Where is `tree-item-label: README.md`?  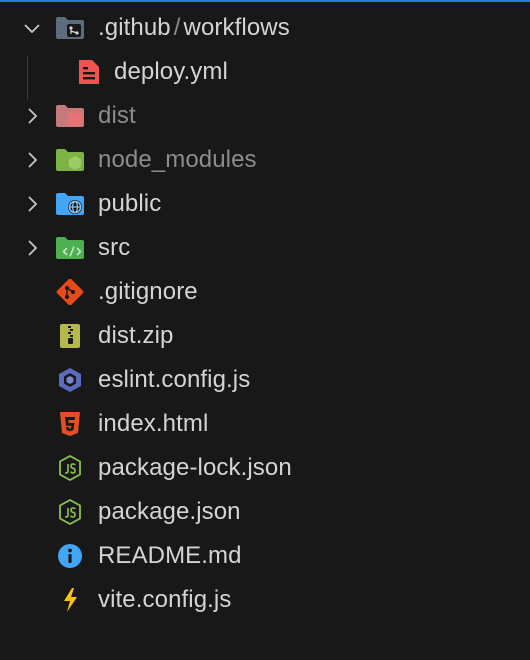 tree-item-label: README.md is located at coordinates (170, 555).